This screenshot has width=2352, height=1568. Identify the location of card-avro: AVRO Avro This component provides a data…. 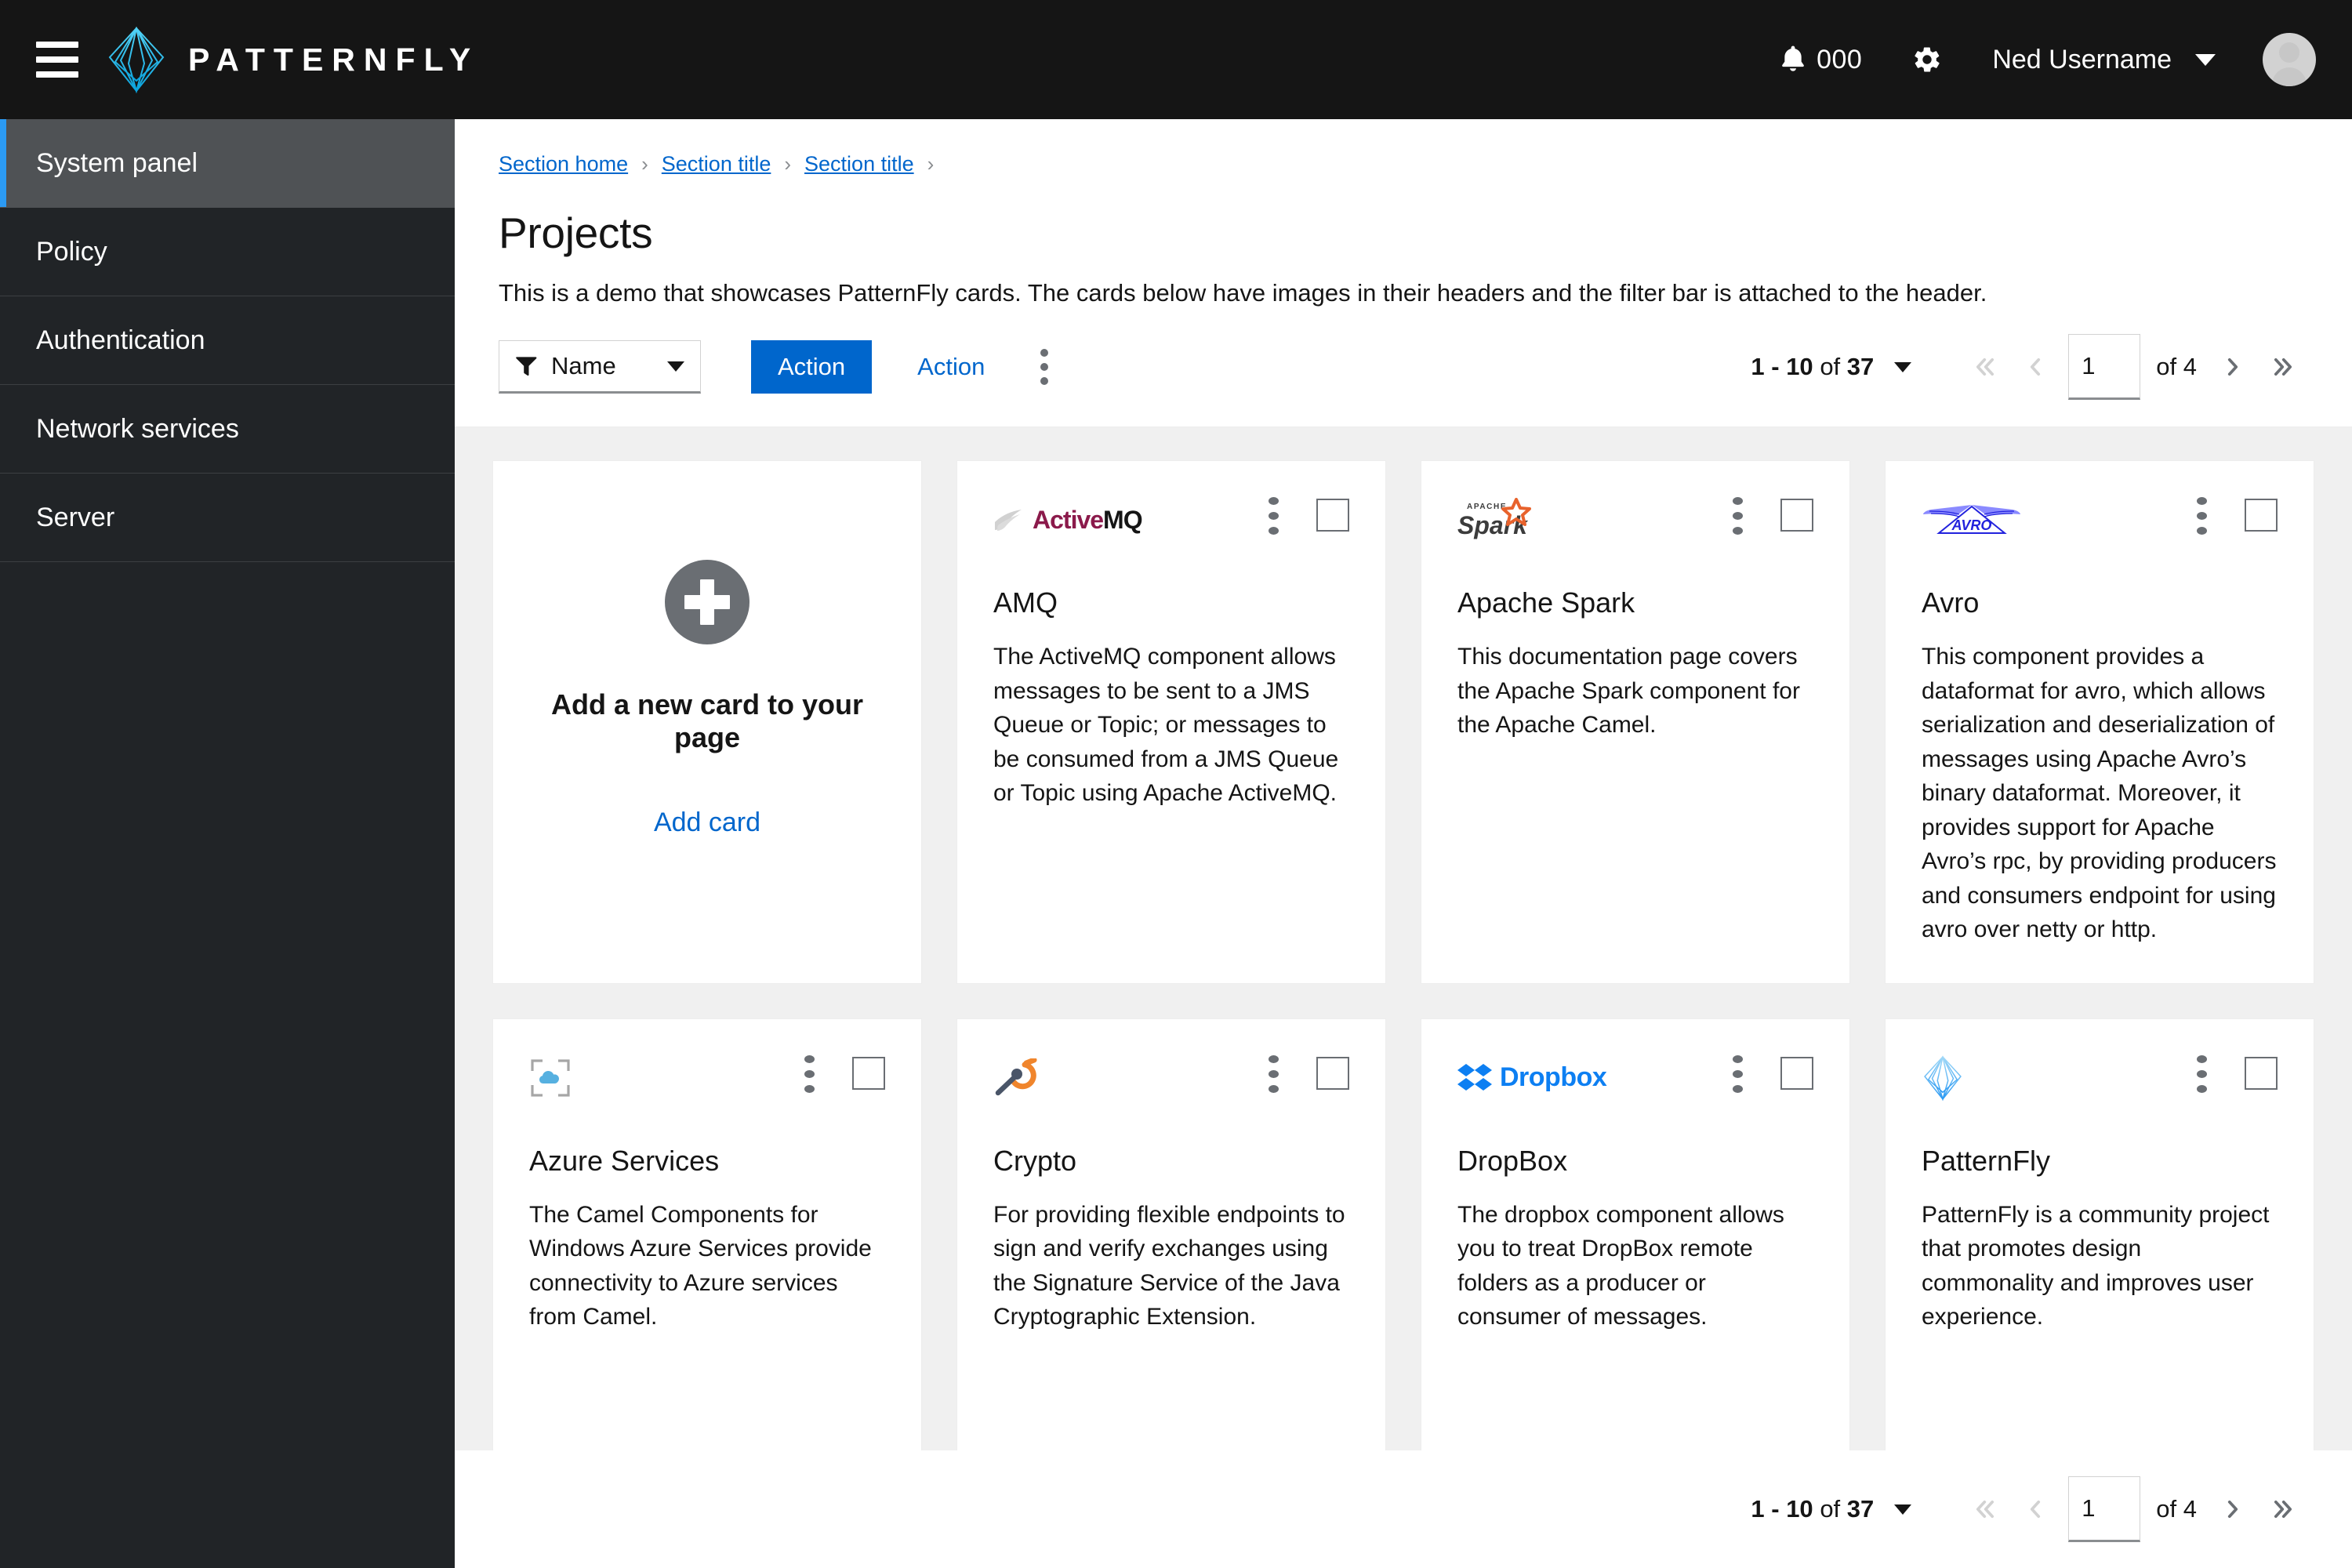
(2099, 722).